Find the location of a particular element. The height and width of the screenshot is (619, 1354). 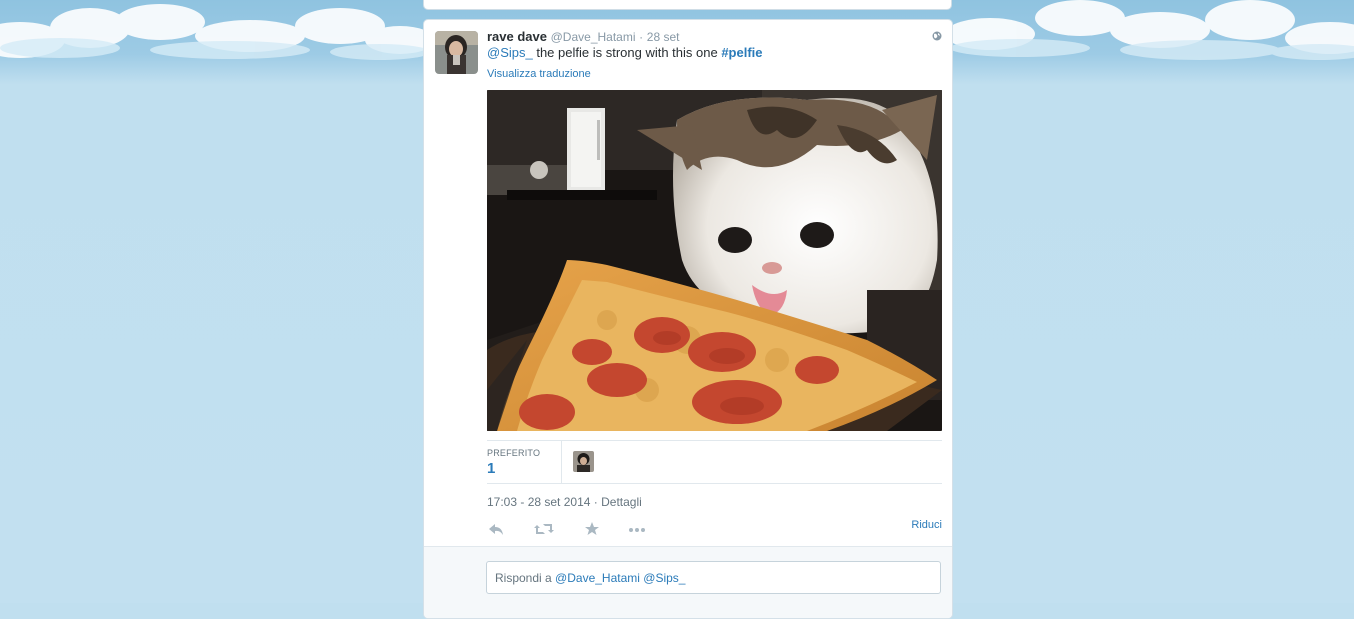

globe-icon is located at coordinates (937, 36).